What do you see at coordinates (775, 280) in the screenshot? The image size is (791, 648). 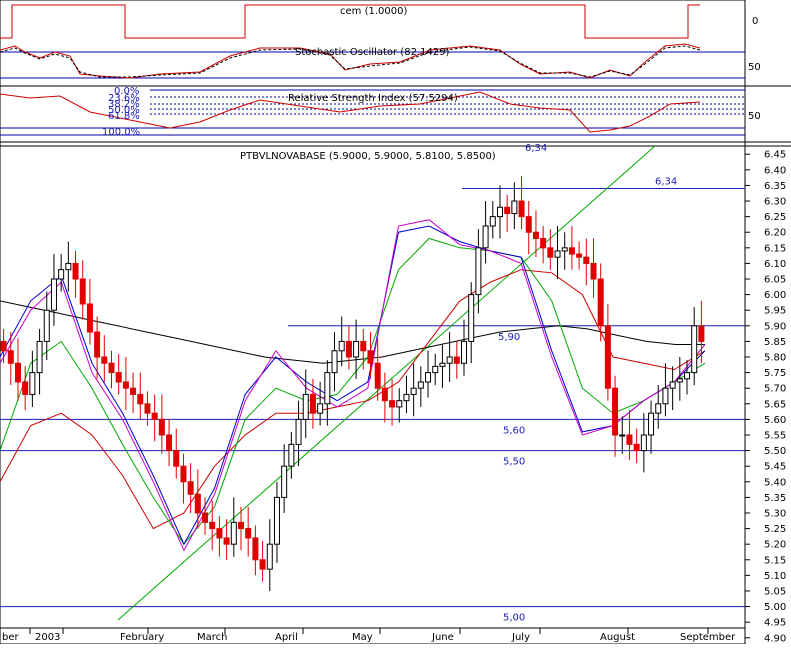 I see `y-tick-label: 6.05` at bounding box center [775, 280].